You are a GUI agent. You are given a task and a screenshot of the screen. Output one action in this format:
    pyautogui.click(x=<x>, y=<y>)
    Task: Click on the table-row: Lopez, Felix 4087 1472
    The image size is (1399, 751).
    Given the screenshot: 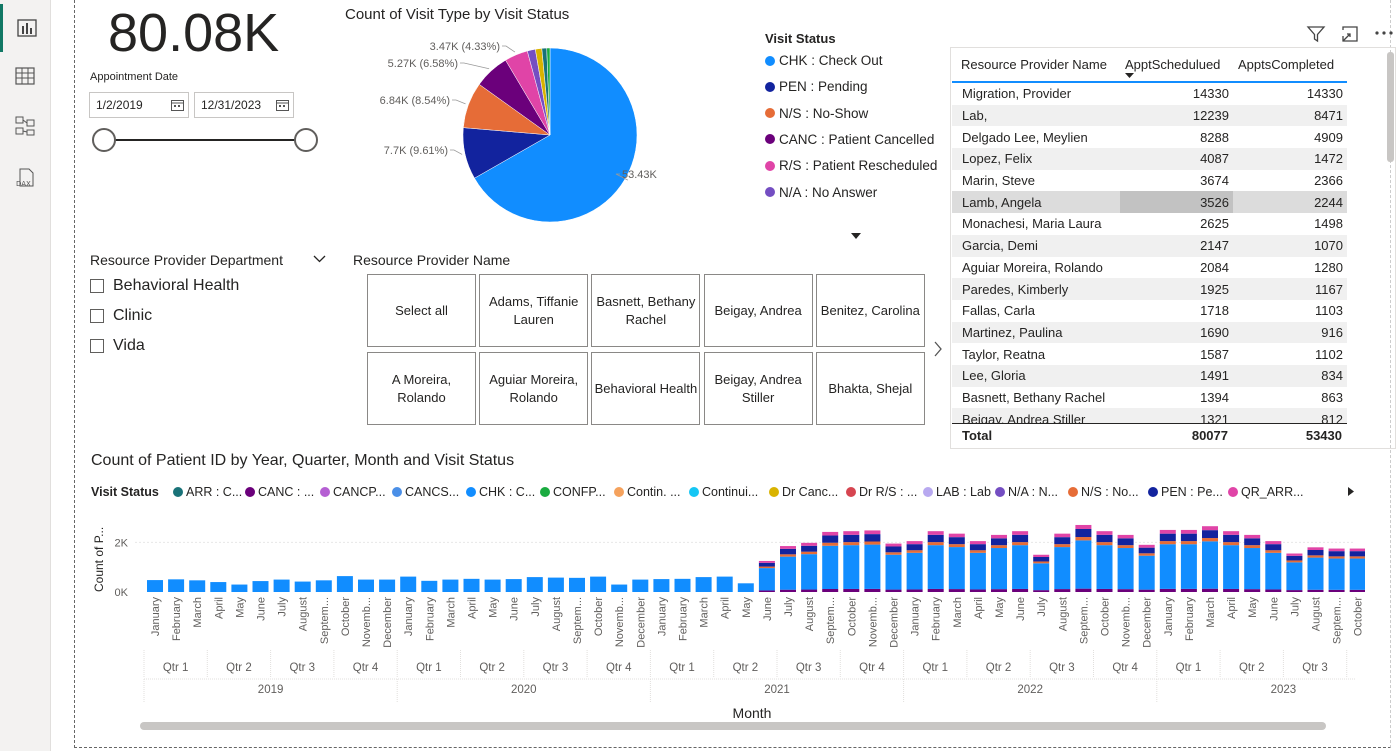 What is the action you would take?
    pyautogui.click(x=1149, y=159)
    